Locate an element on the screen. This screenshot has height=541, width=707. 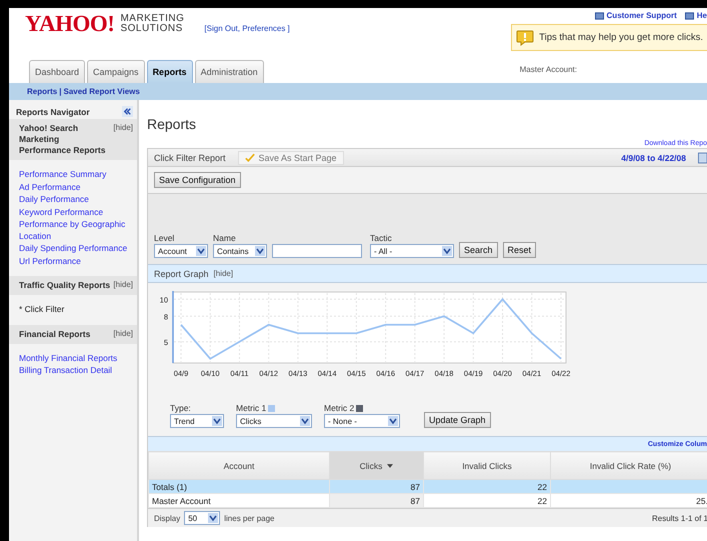
top-link: Customer Support is located at coordinates (641, 15).